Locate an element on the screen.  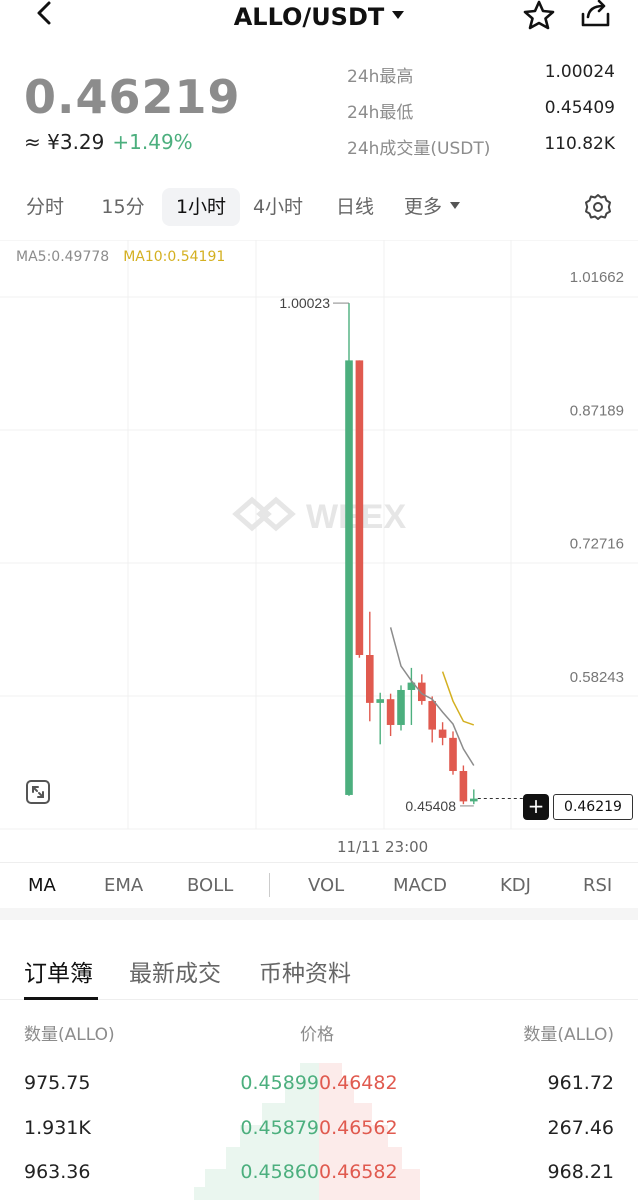
ask-qty-header: 数量(ALLO) is located at coordinates (568, 1035).